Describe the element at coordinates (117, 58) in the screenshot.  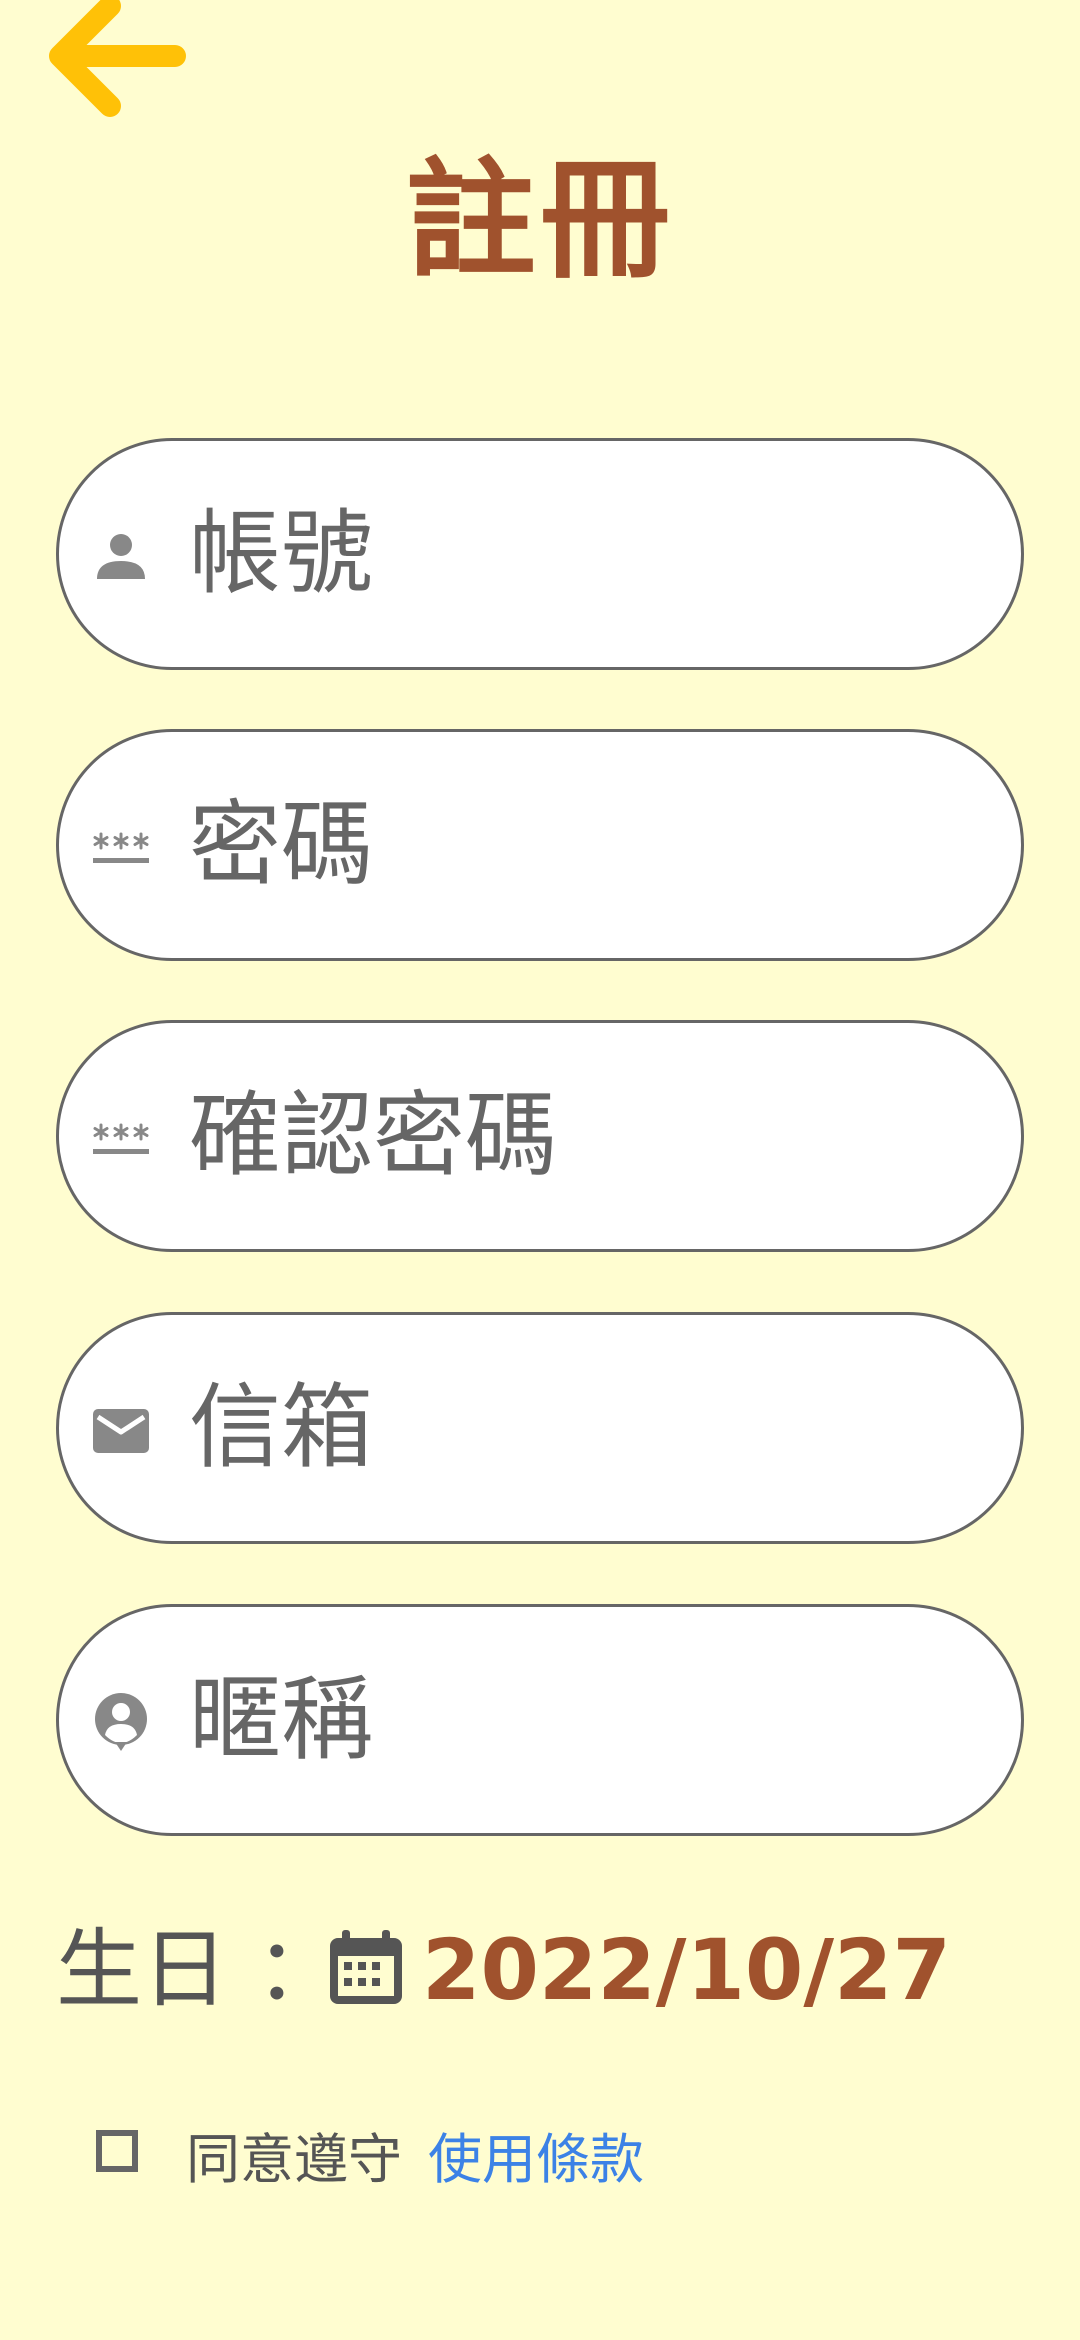
I see `arrow-left-icon` at that location.